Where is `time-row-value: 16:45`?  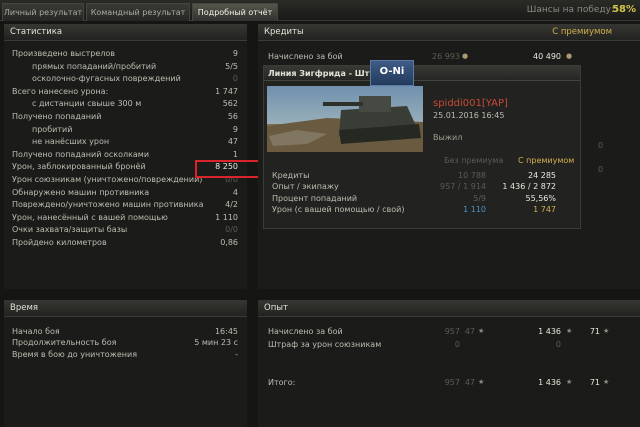
time-row-value: 16:45 is located at coordinates (226, 331).